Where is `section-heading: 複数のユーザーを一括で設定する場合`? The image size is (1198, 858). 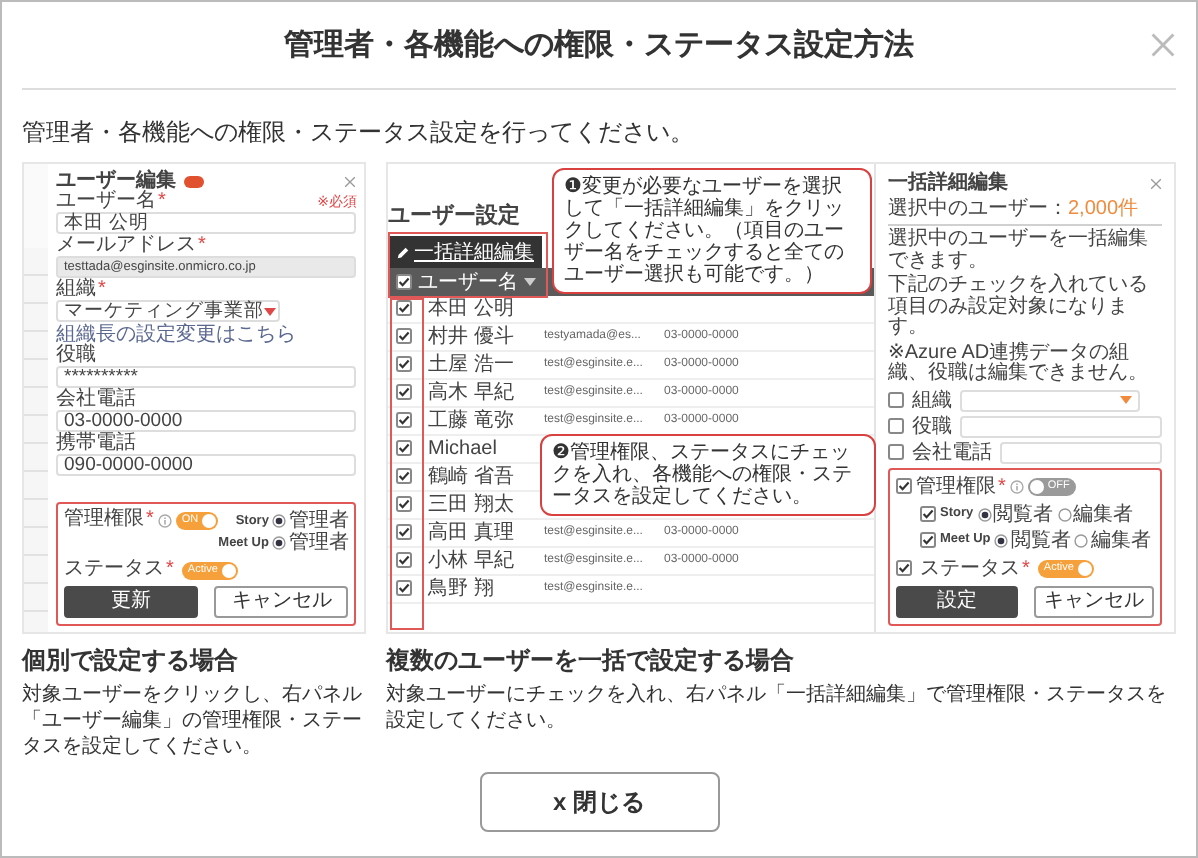
section-heading: 複数のユーザーを一括で設定する場合 is located at coordinates (591, 660).